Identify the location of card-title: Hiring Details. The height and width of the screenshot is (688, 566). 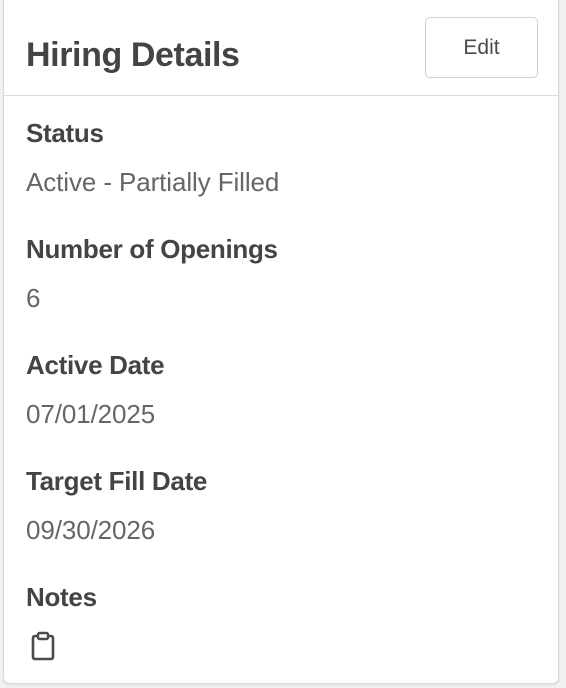
(133, 55).